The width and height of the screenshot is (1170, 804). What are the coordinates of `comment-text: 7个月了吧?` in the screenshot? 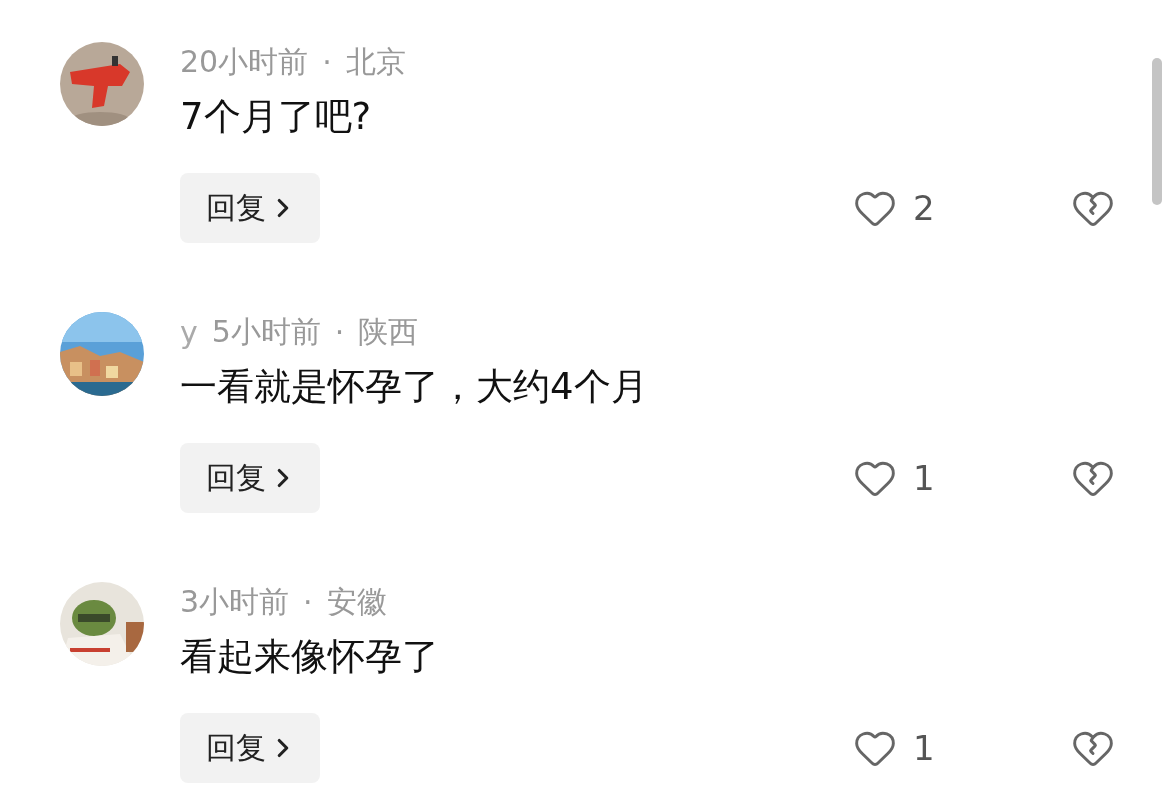 It's located at (276, 117).